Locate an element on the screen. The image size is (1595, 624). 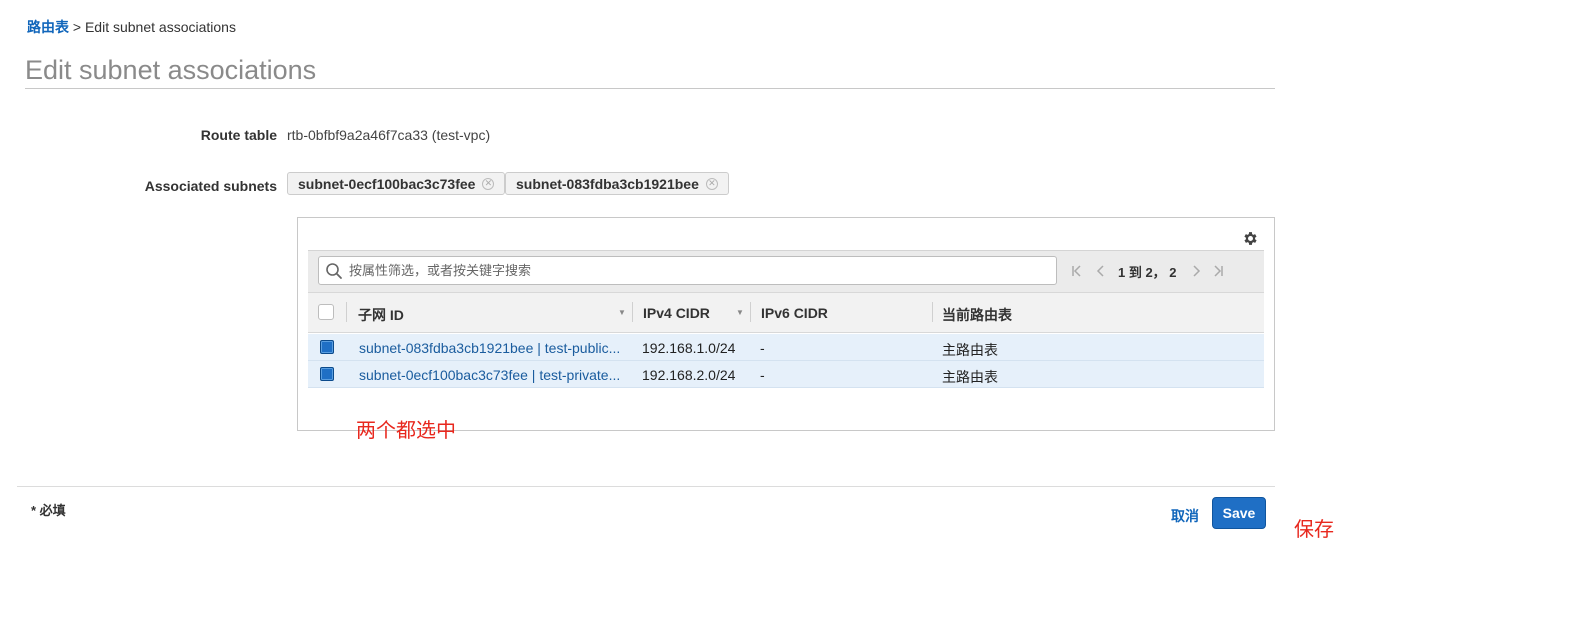
save-button: Save is located at coordinates (1239, 513).